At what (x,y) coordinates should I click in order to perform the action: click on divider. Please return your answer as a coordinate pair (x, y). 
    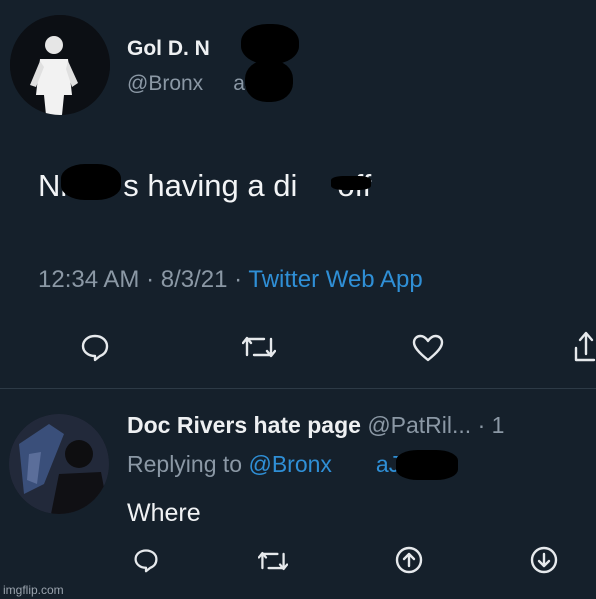
    Looking at the image, I should click on (298, 388).